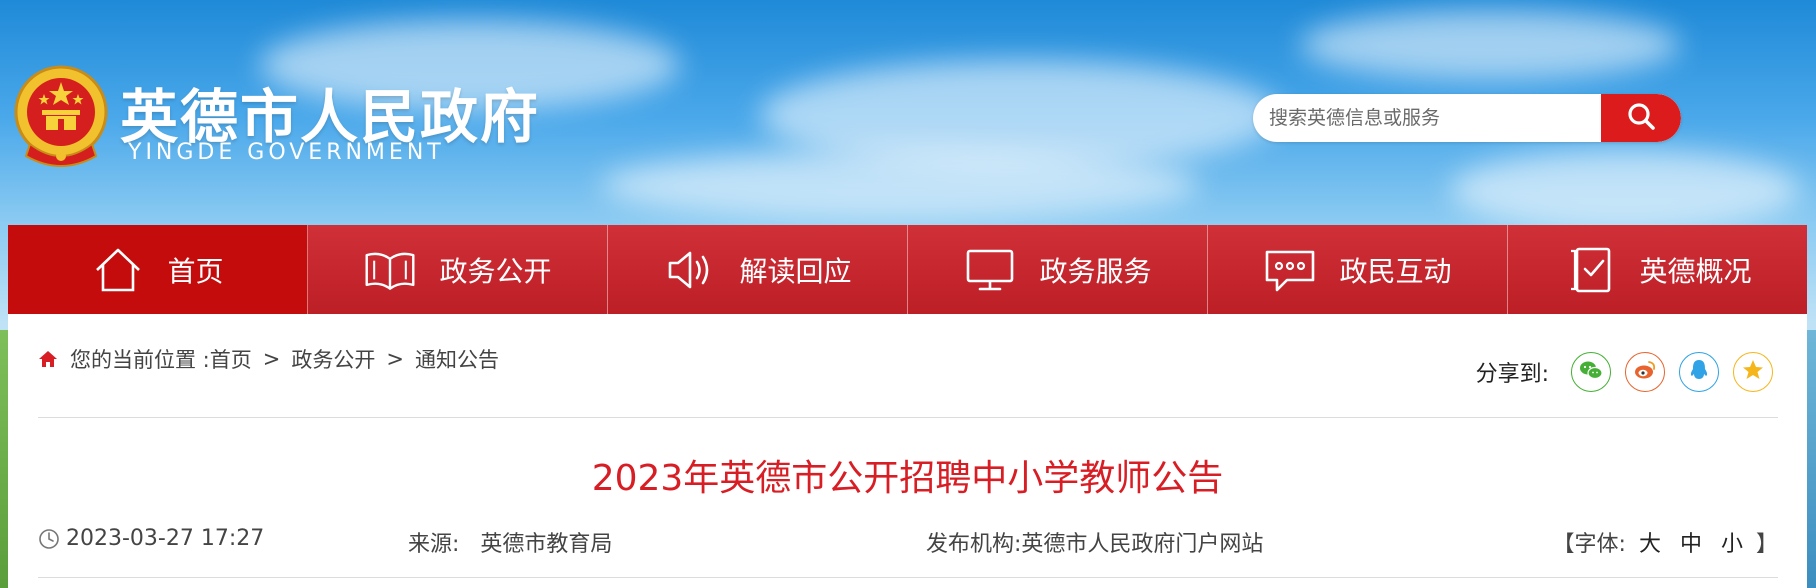 This screenshot has width=1816, height=588. I want to click on search-icon, so click(1641, 118).